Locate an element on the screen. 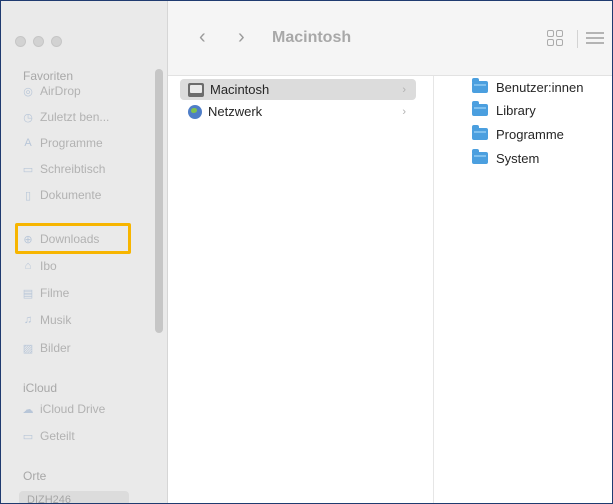 The width and height of the screenshot is (613, 504). sidebar-item-applications: A Programme is located at coordinates (62, 143).